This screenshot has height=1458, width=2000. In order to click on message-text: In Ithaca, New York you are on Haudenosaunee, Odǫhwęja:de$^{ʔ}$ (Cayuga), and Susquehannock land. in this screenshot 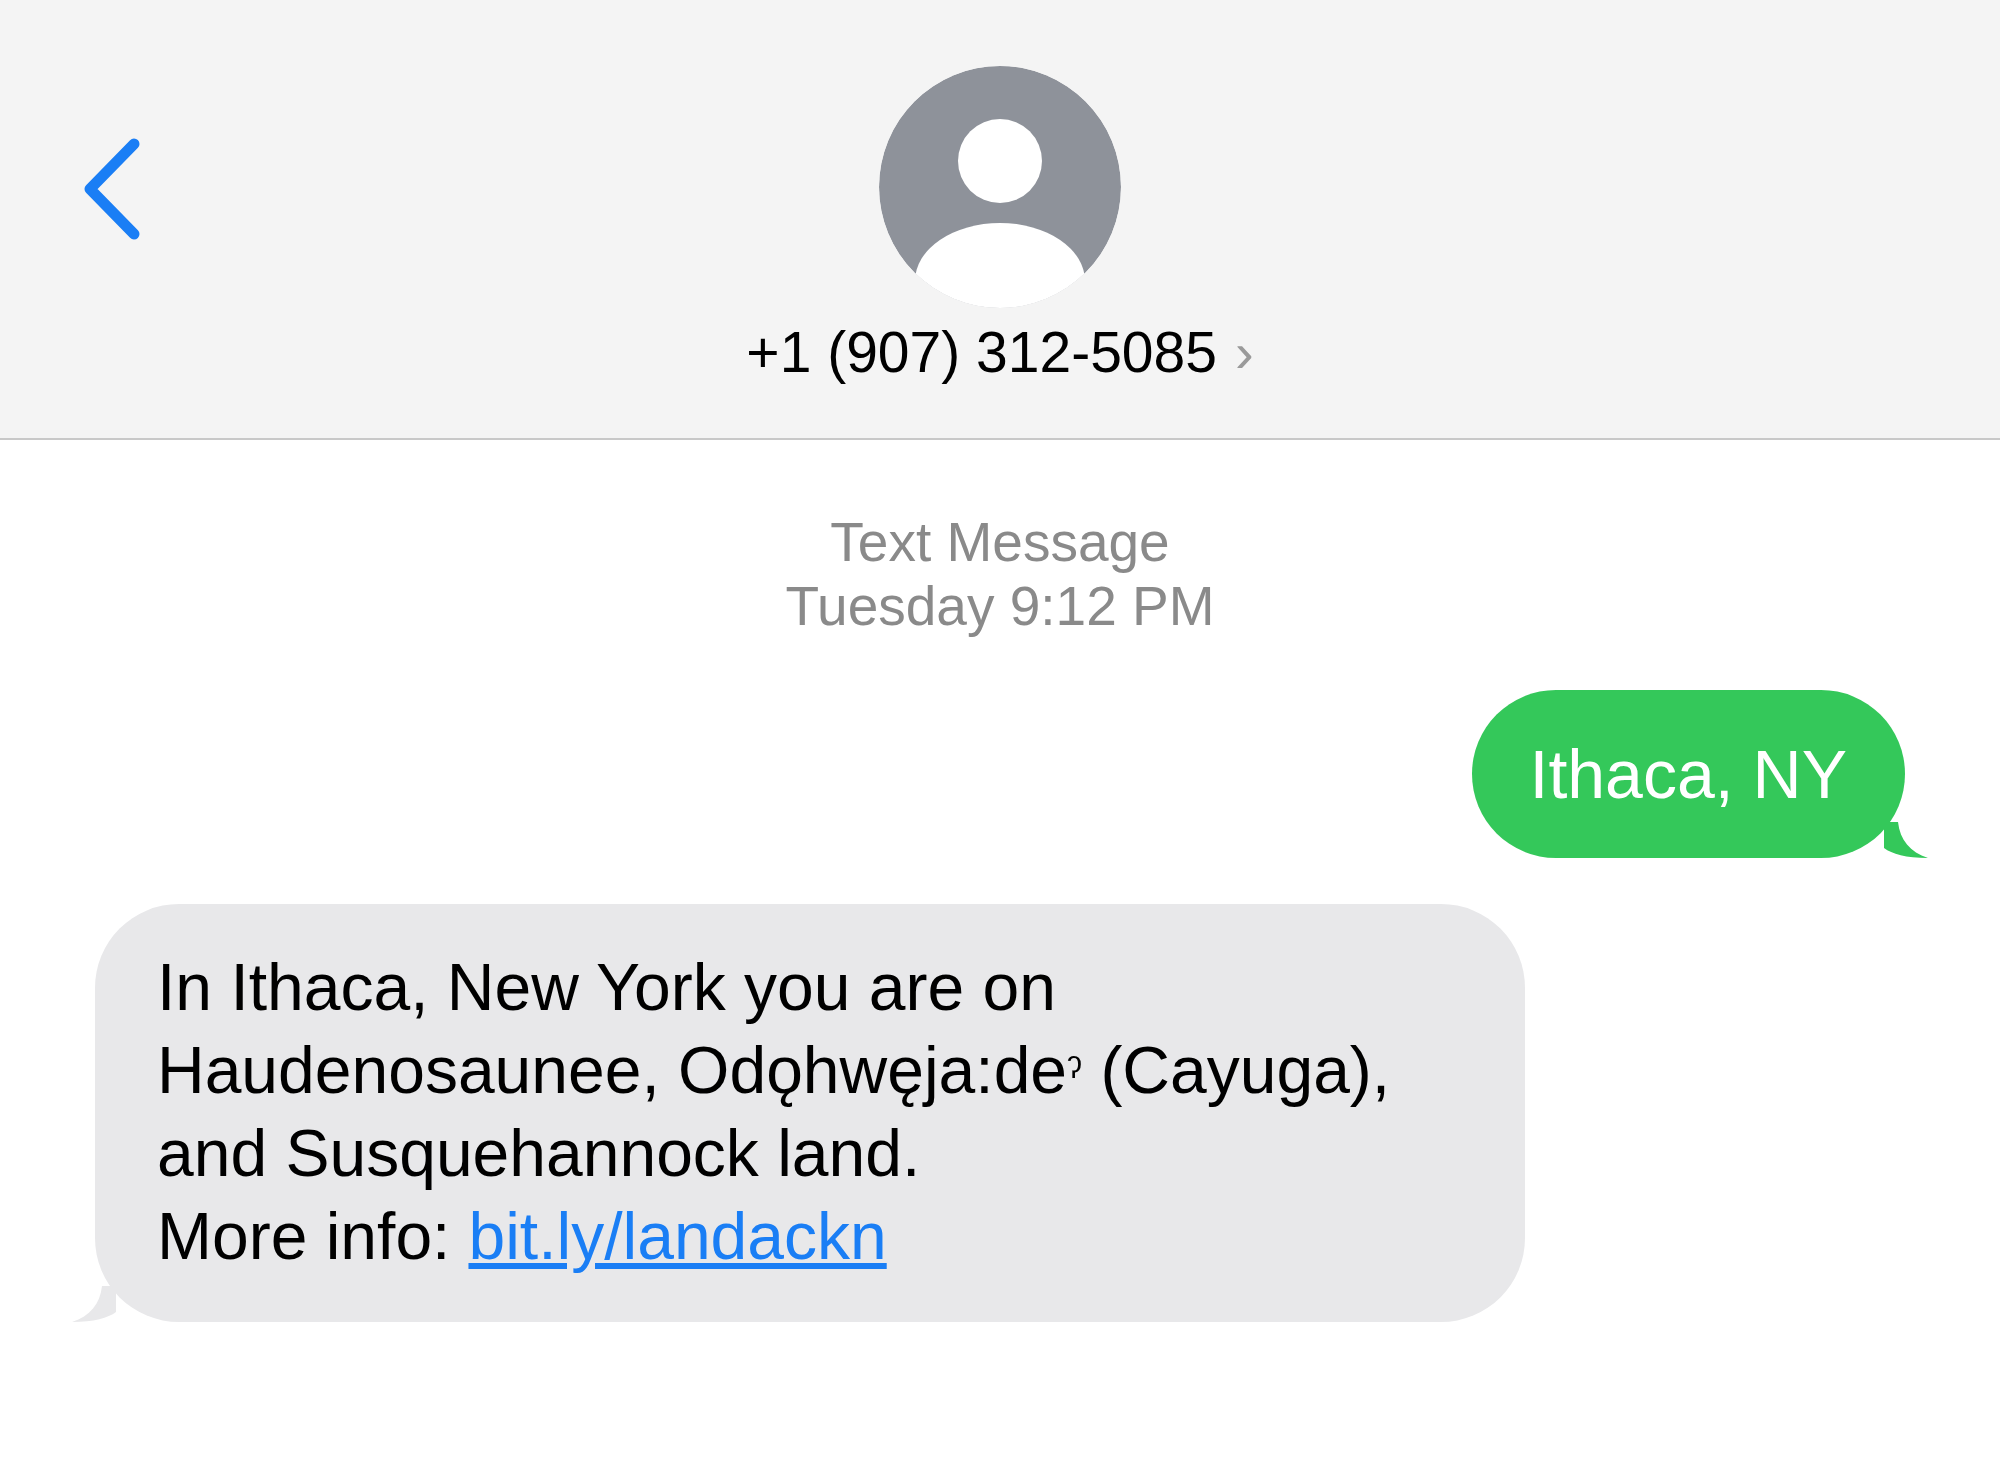, I will do `click(774, 1070)`.